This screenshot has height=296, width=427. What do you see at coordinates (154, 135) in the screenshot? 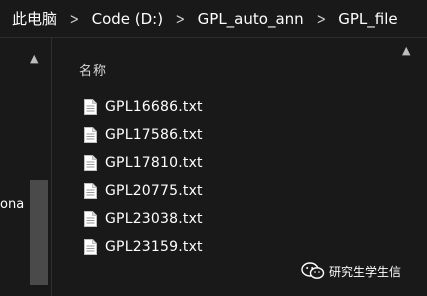
I see `file-name: GPL17586.txt` at bounding box center [154, 135].